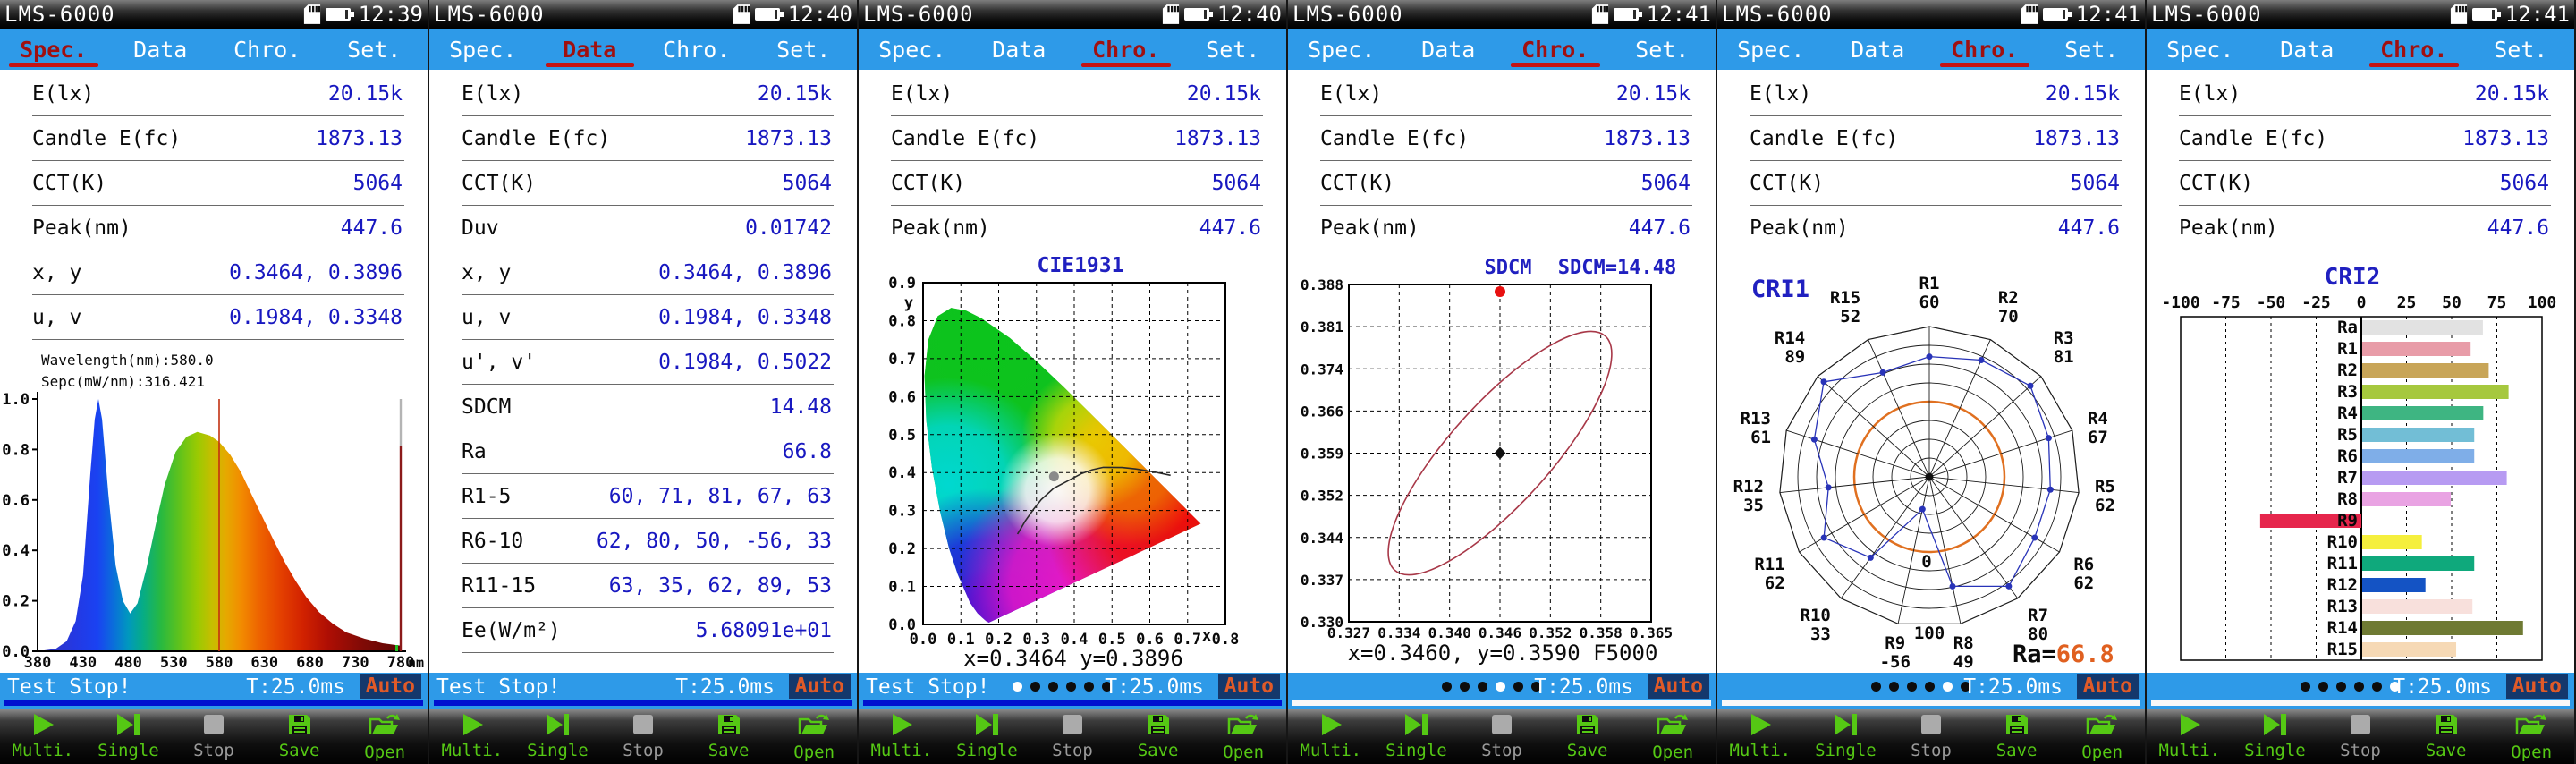 The width and height of the screenshot is (2576, 764). Describe the element at coordinates (1502, 183) in the screenshot. I see `data-row: CCT(K) 5064` at that location.